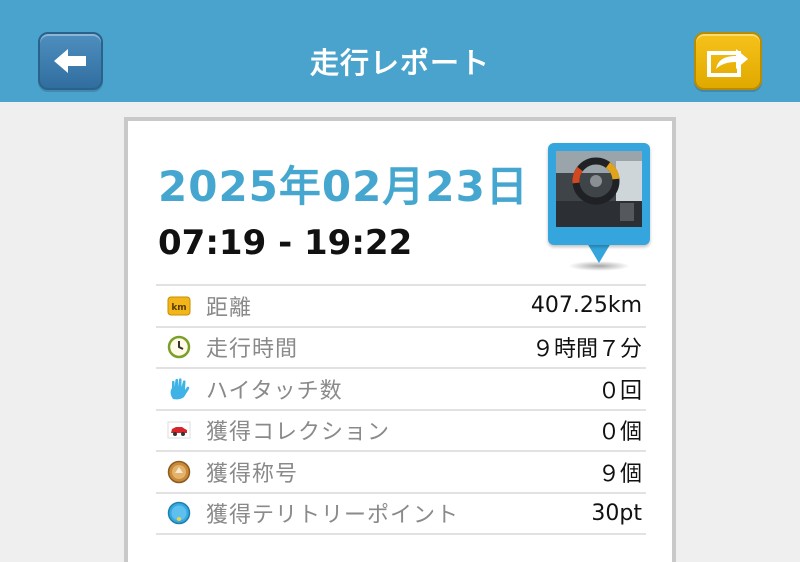  Describe the element at coordinates (586, 350) in the screenshot. I see `stat-value: ９時間７分` at that location.